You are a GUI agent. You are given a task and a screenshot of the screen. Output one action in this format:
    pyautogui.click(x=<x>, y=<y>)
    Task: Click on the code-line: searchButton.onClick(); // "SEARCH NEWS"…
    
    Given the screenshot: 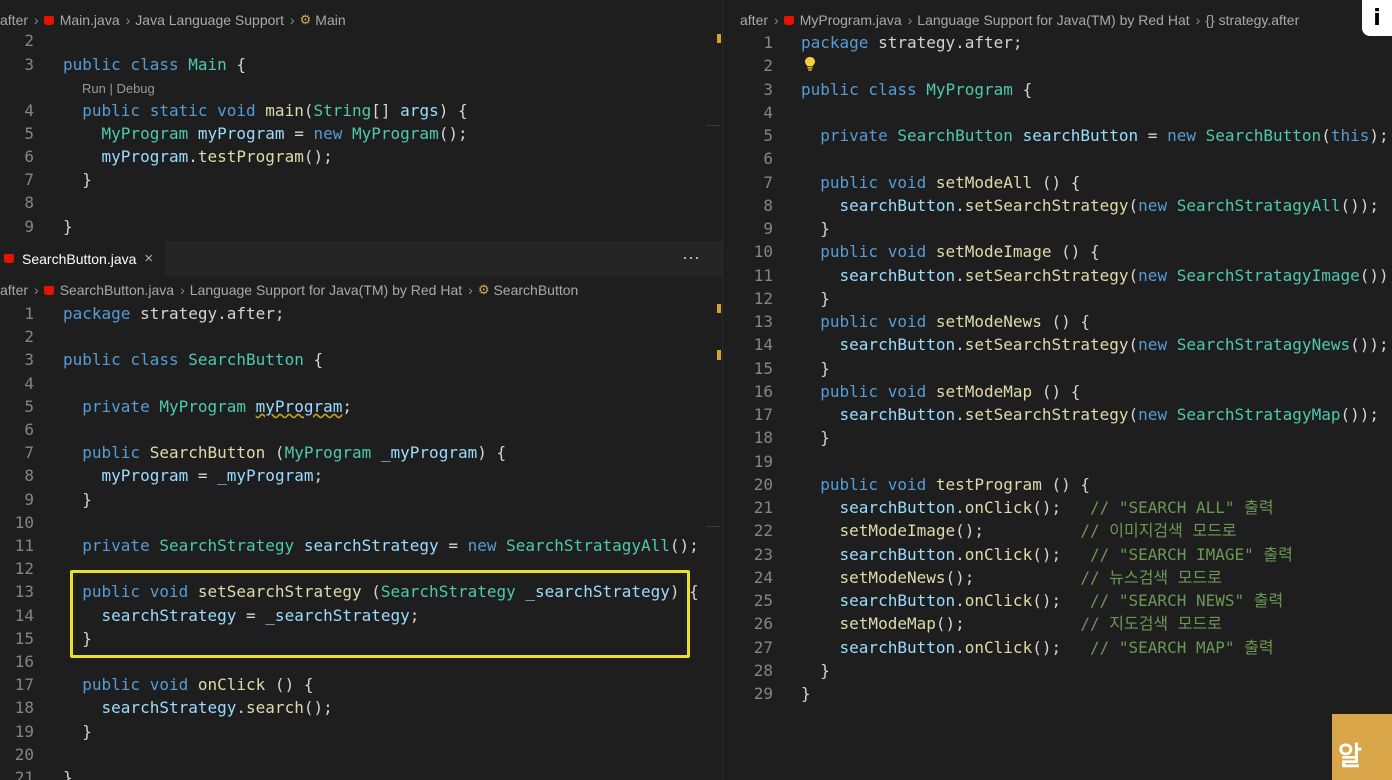 What is the action you would take?
    pyautogui.click(x=1042, y=600)
    